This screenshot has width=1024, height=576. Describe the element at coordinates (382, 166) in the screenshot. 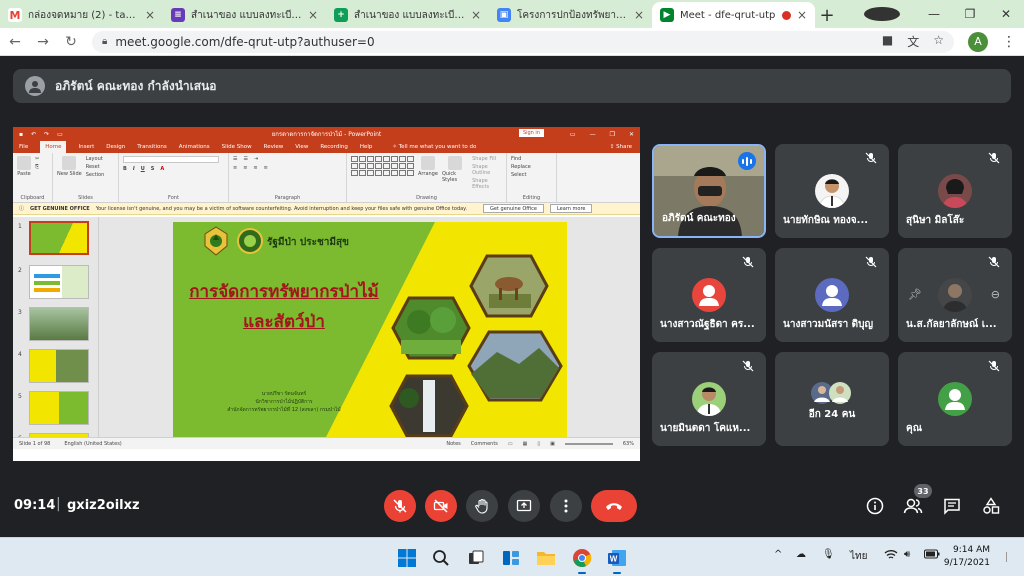

I see `shapes-gallery` at that location.